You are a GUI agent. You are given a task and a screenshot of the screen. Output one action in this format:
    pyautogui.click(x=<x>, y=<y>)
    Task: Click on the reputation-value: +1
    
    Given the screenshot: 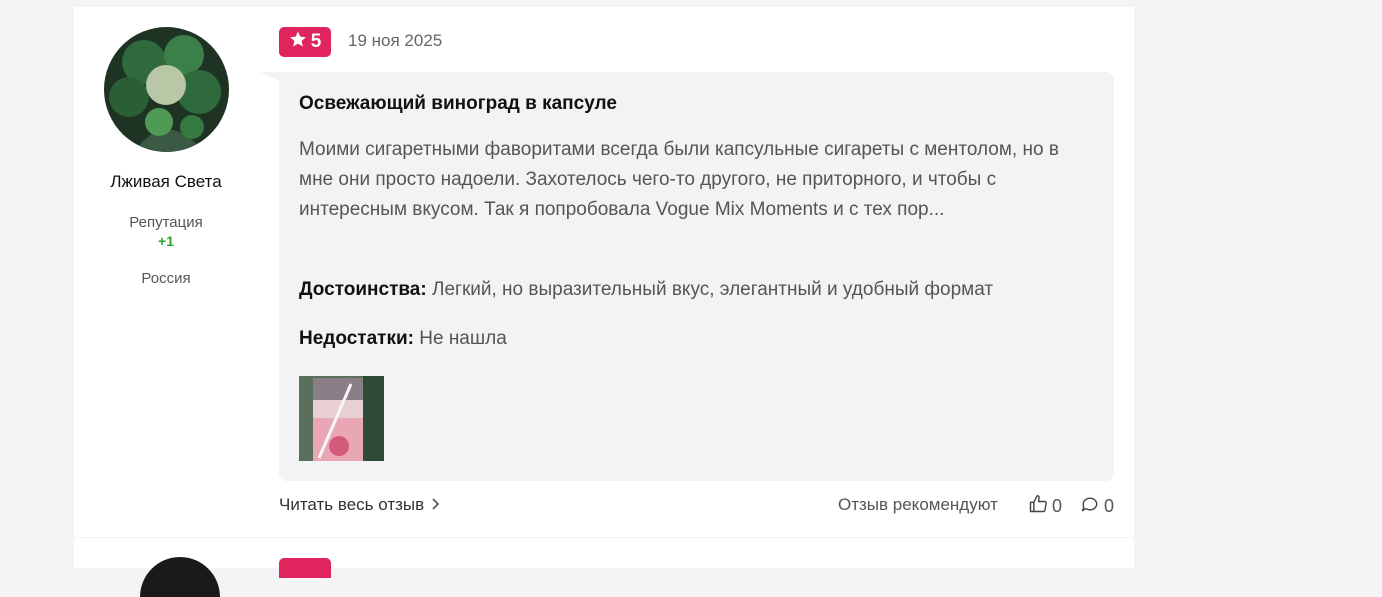 What is the action you would take?
    pyautogui.click(x=166, y=241)
    